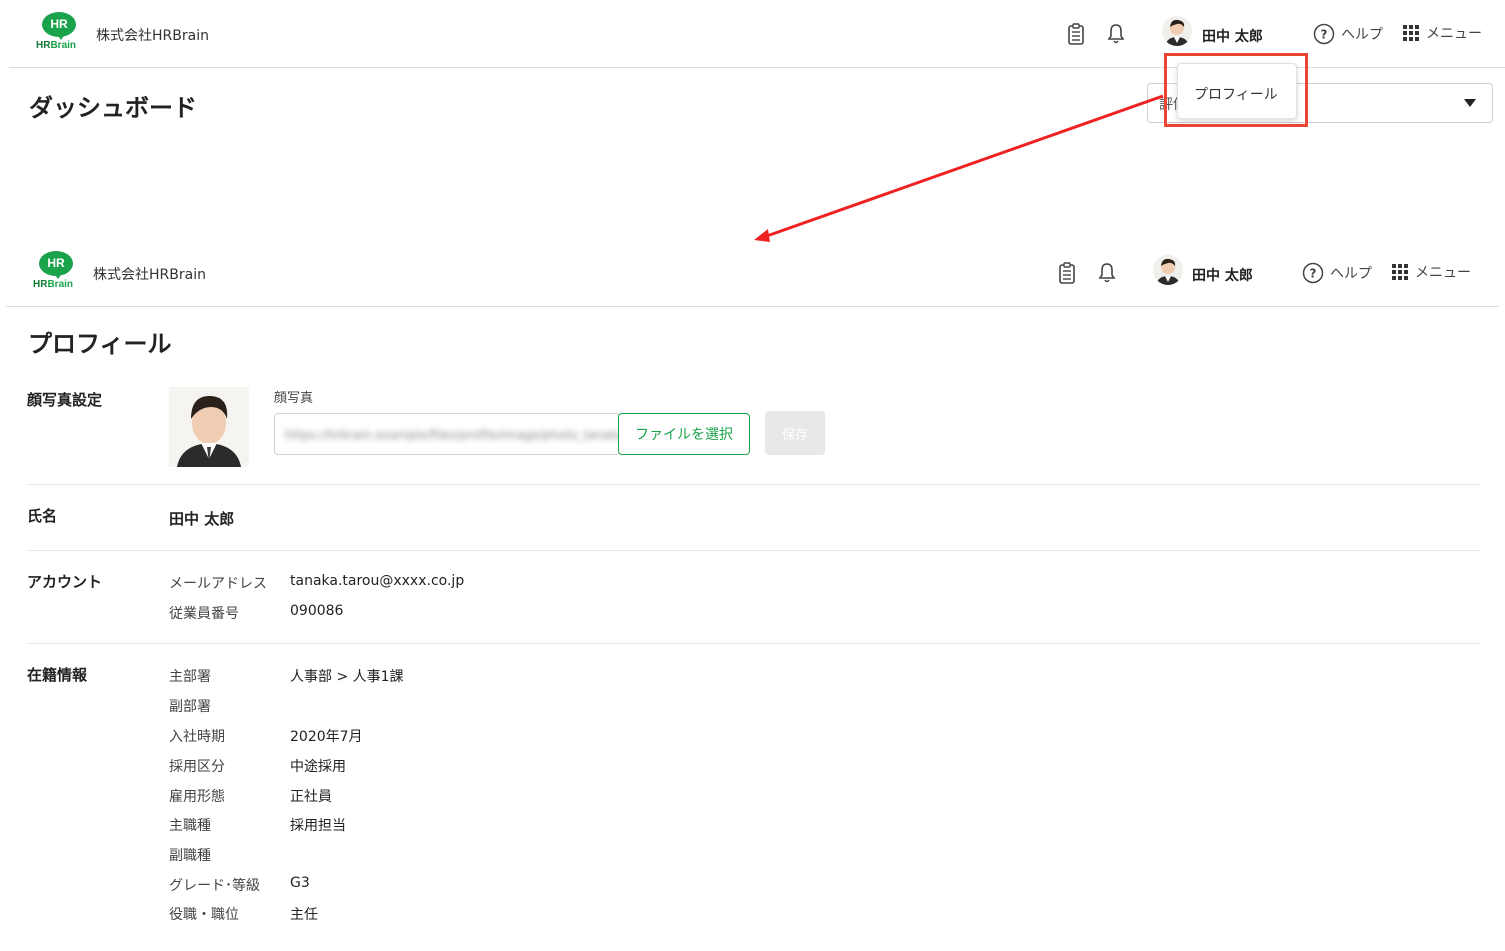  I want to click on employment-field-value: 中途採用, so click(318, 767).